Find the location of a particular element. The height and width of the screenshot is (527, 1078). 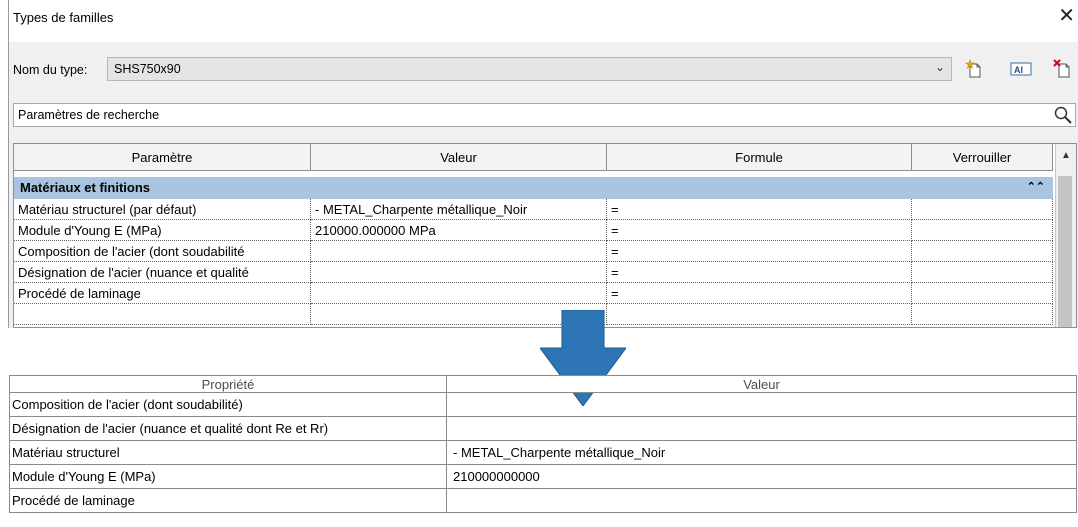

type-name-label: Nom du type: is located at coordinates (50, 70).